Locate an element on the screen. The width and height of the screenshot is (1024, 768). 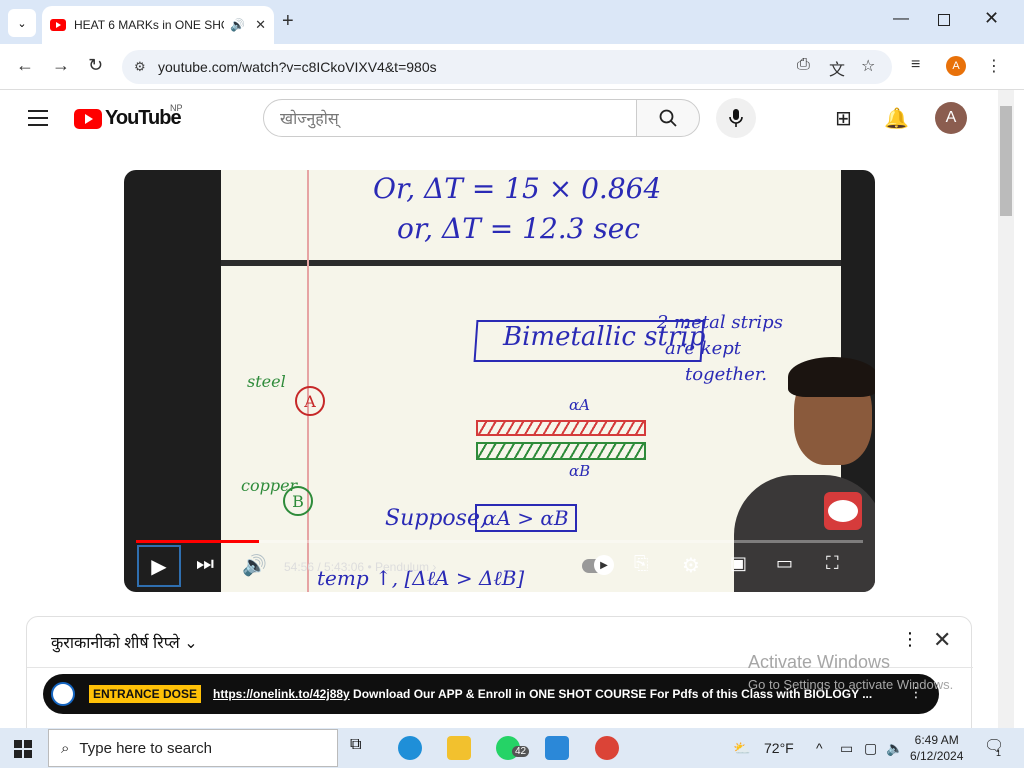
board-margin-line is located at coordinates (308, 381).